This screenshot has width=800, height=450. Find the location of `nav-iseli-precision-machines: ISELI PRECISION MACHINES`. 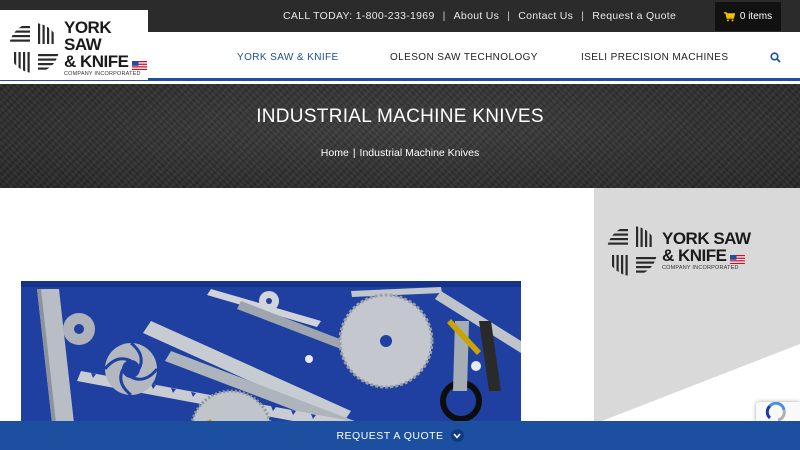

nav-iseli-precision-machines: ISELI PRECISION MACHINES is located at coordinates (654, 57).